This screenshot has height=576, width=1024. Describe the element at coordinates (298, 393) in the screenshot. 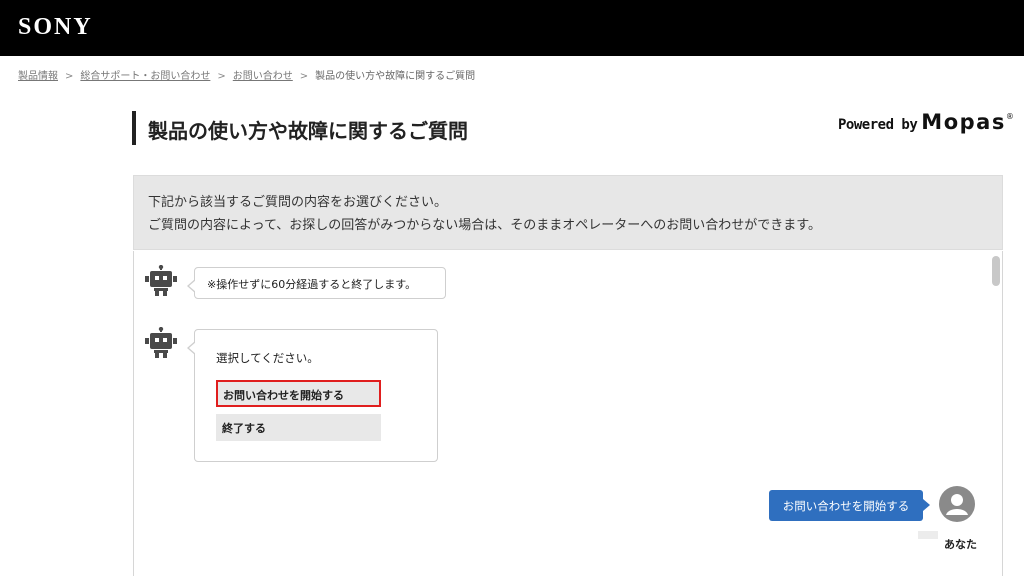

I see `option-start-inquiry-button: お問い合わせを開始する` at that location.